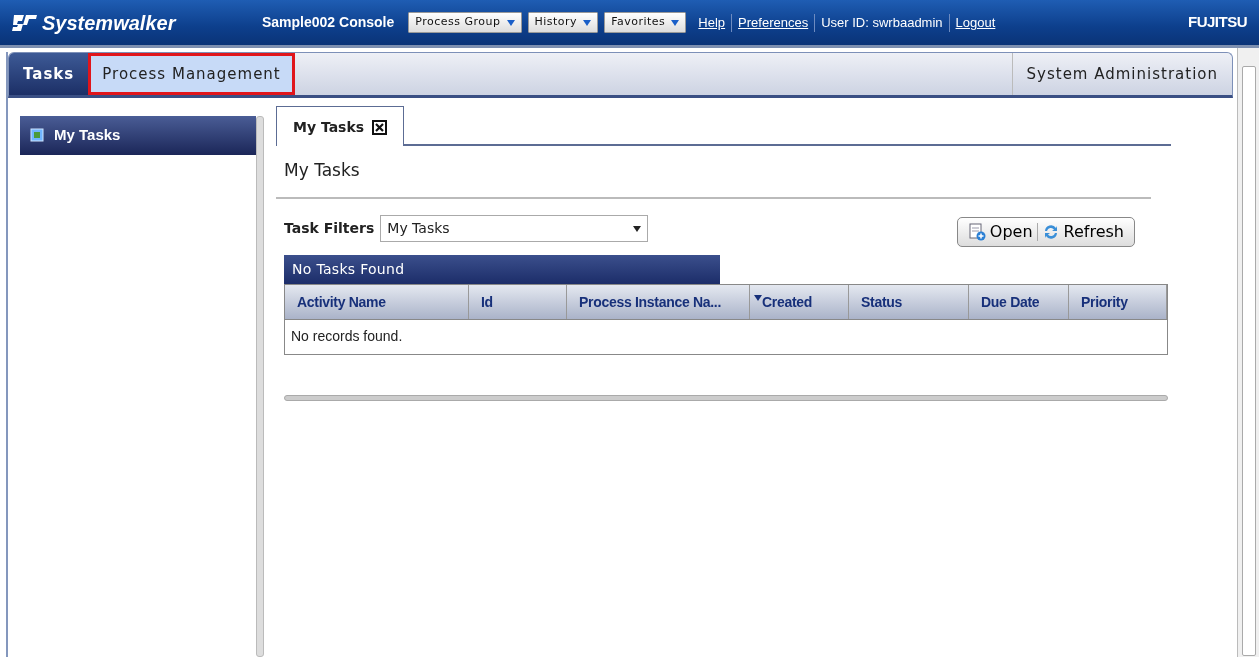 This screenshot has height=660, width=1259. Describe the element at coordinates (37, 135) in the screenshot. I see `task-icon` at that location.